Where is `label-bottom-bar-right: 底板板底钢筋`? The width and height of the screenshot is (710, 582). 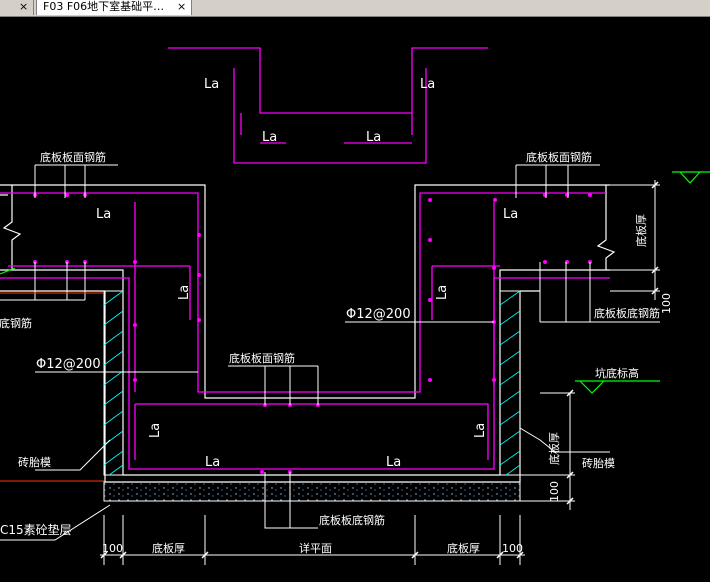
label-bottom-bar-right: 底板板底钢筋 is located at coordinates (627, 313).